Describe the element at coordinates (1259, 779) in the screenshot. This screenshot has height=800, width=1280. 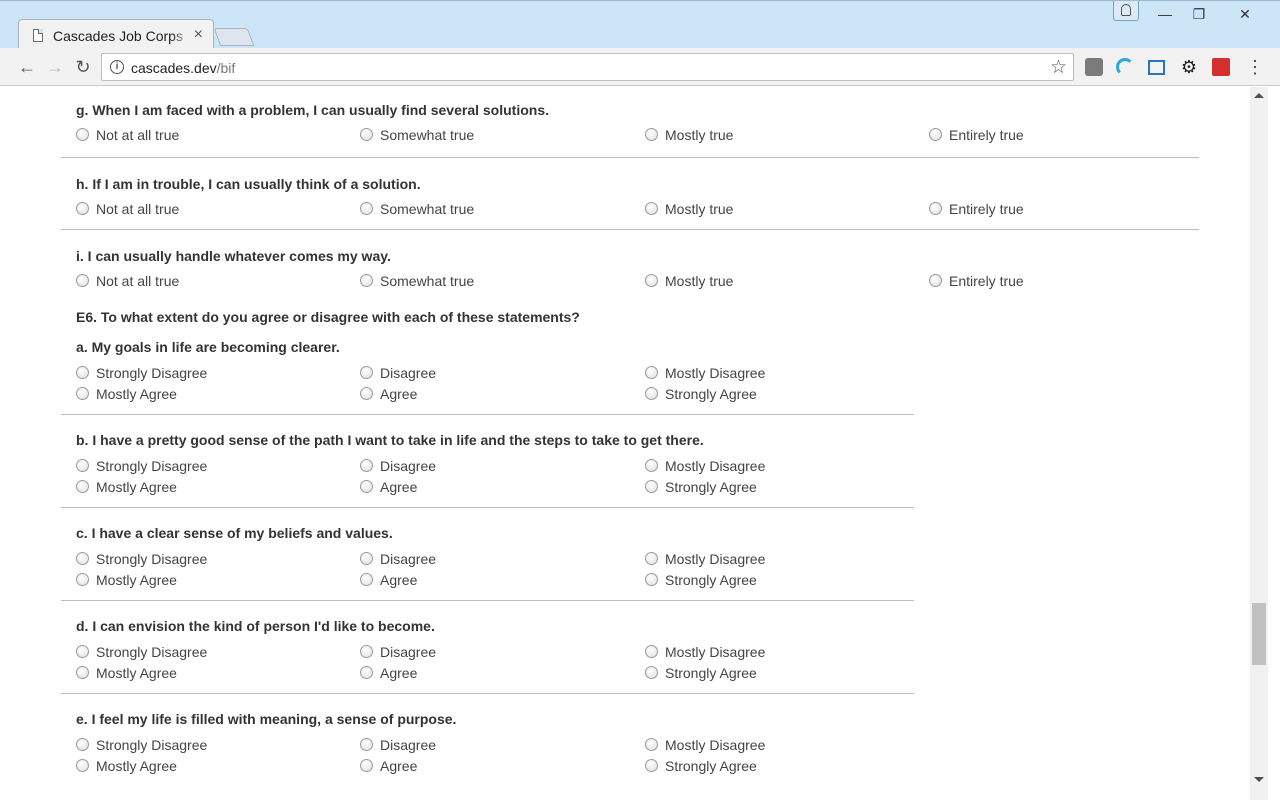
I see `scroll-down-arrow-icon` at that location.